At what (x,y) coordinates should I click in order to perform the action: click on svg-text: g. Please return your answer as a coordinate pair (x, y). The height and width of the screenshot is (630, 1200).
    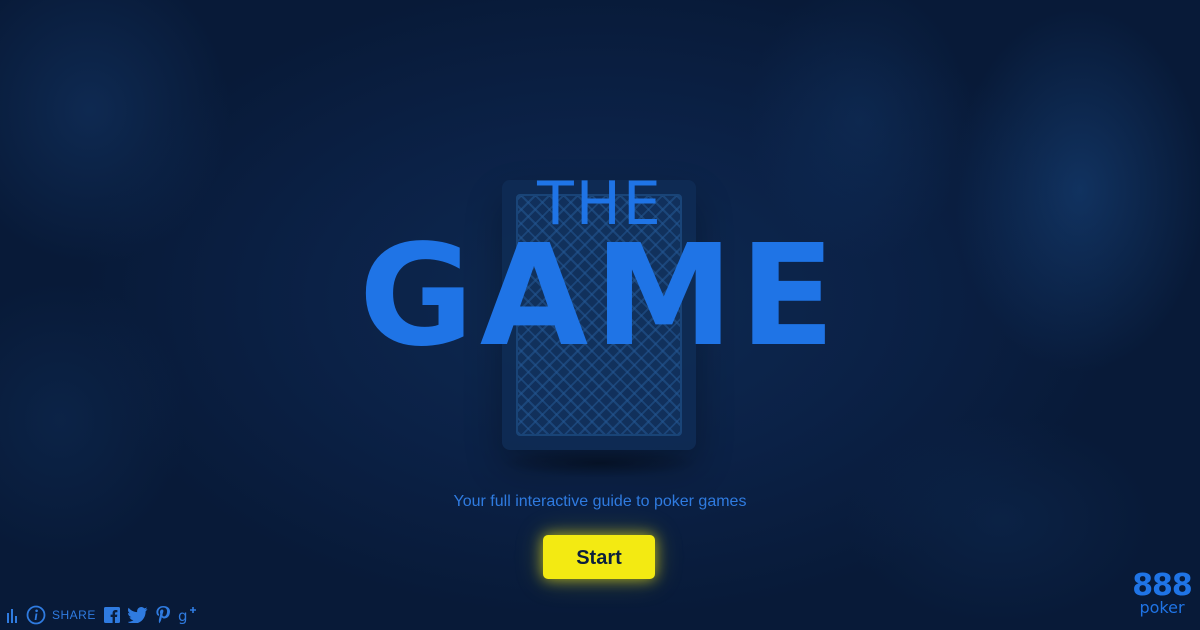
    Looking at the image, I should click on (183, 615).